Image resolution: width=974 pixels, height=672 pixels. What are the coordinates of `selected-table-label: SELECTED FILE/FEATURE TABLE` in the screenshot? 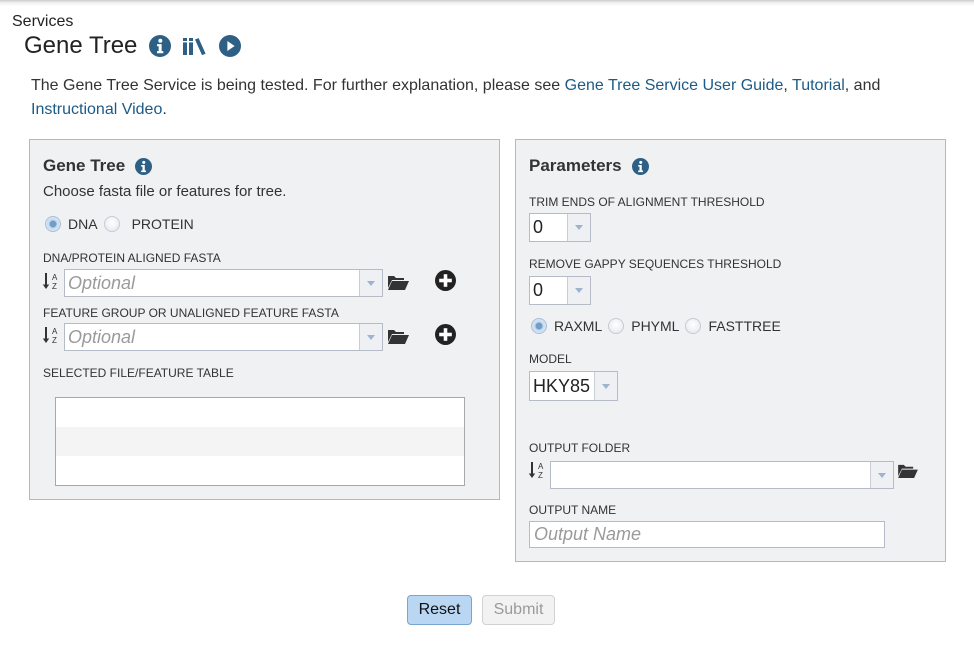 It's located at (138, 373).